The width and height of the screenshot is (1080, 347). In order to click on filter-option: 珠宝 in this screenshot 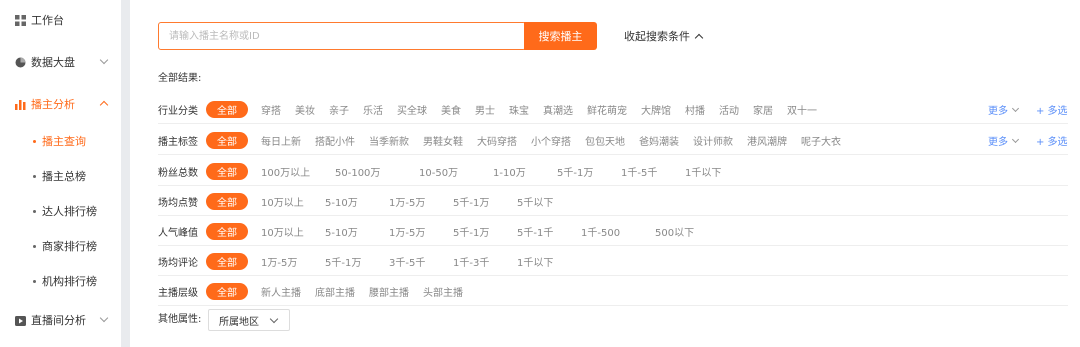, I will do `click(519, 109)`.